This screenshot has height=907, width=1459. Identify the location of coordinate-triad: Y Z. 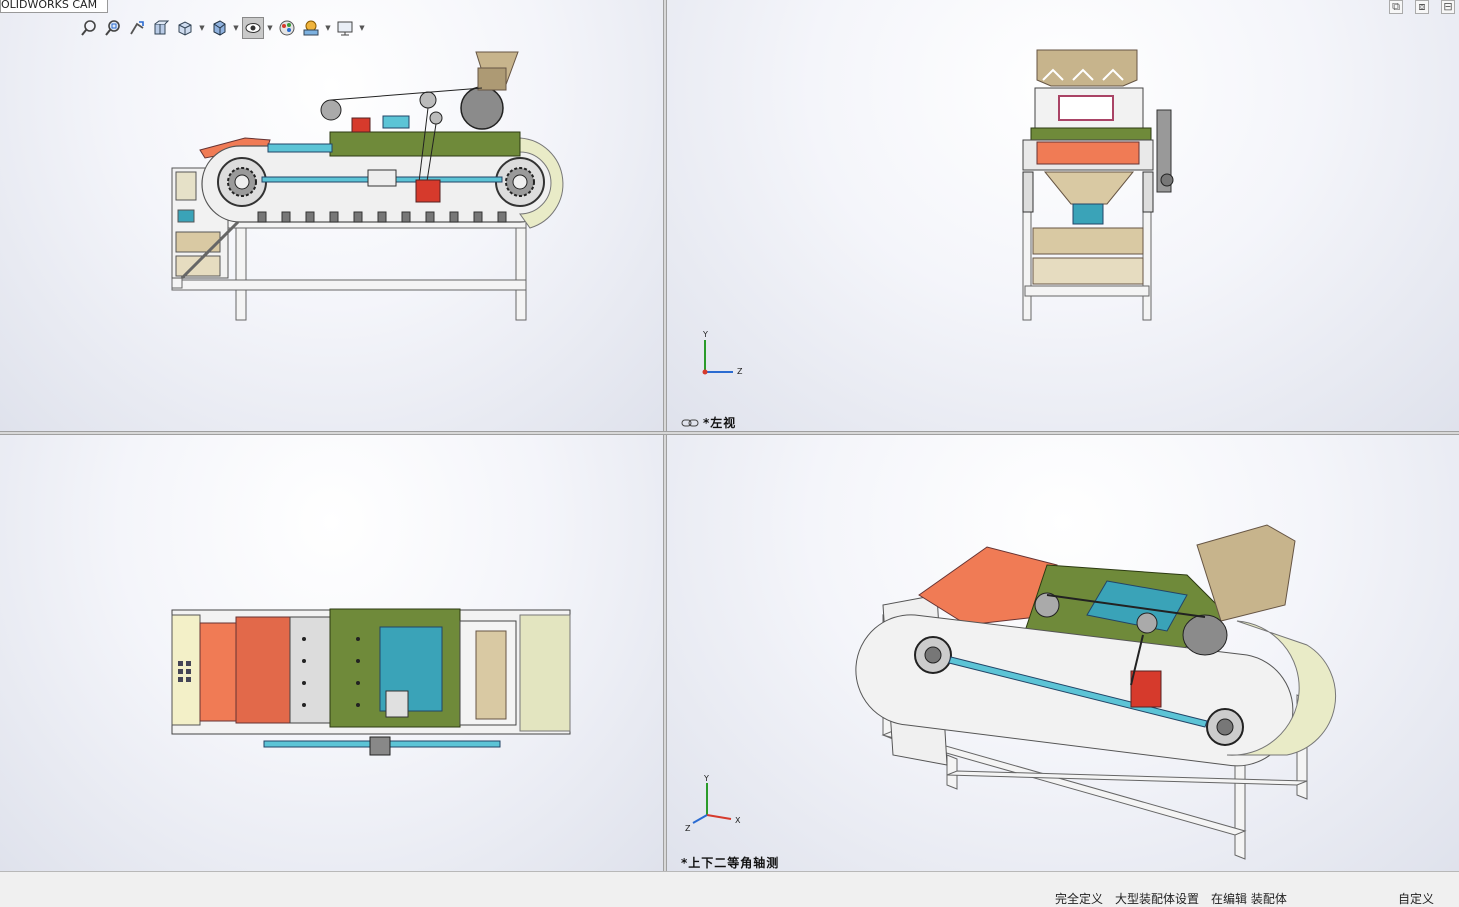
(722, 353).